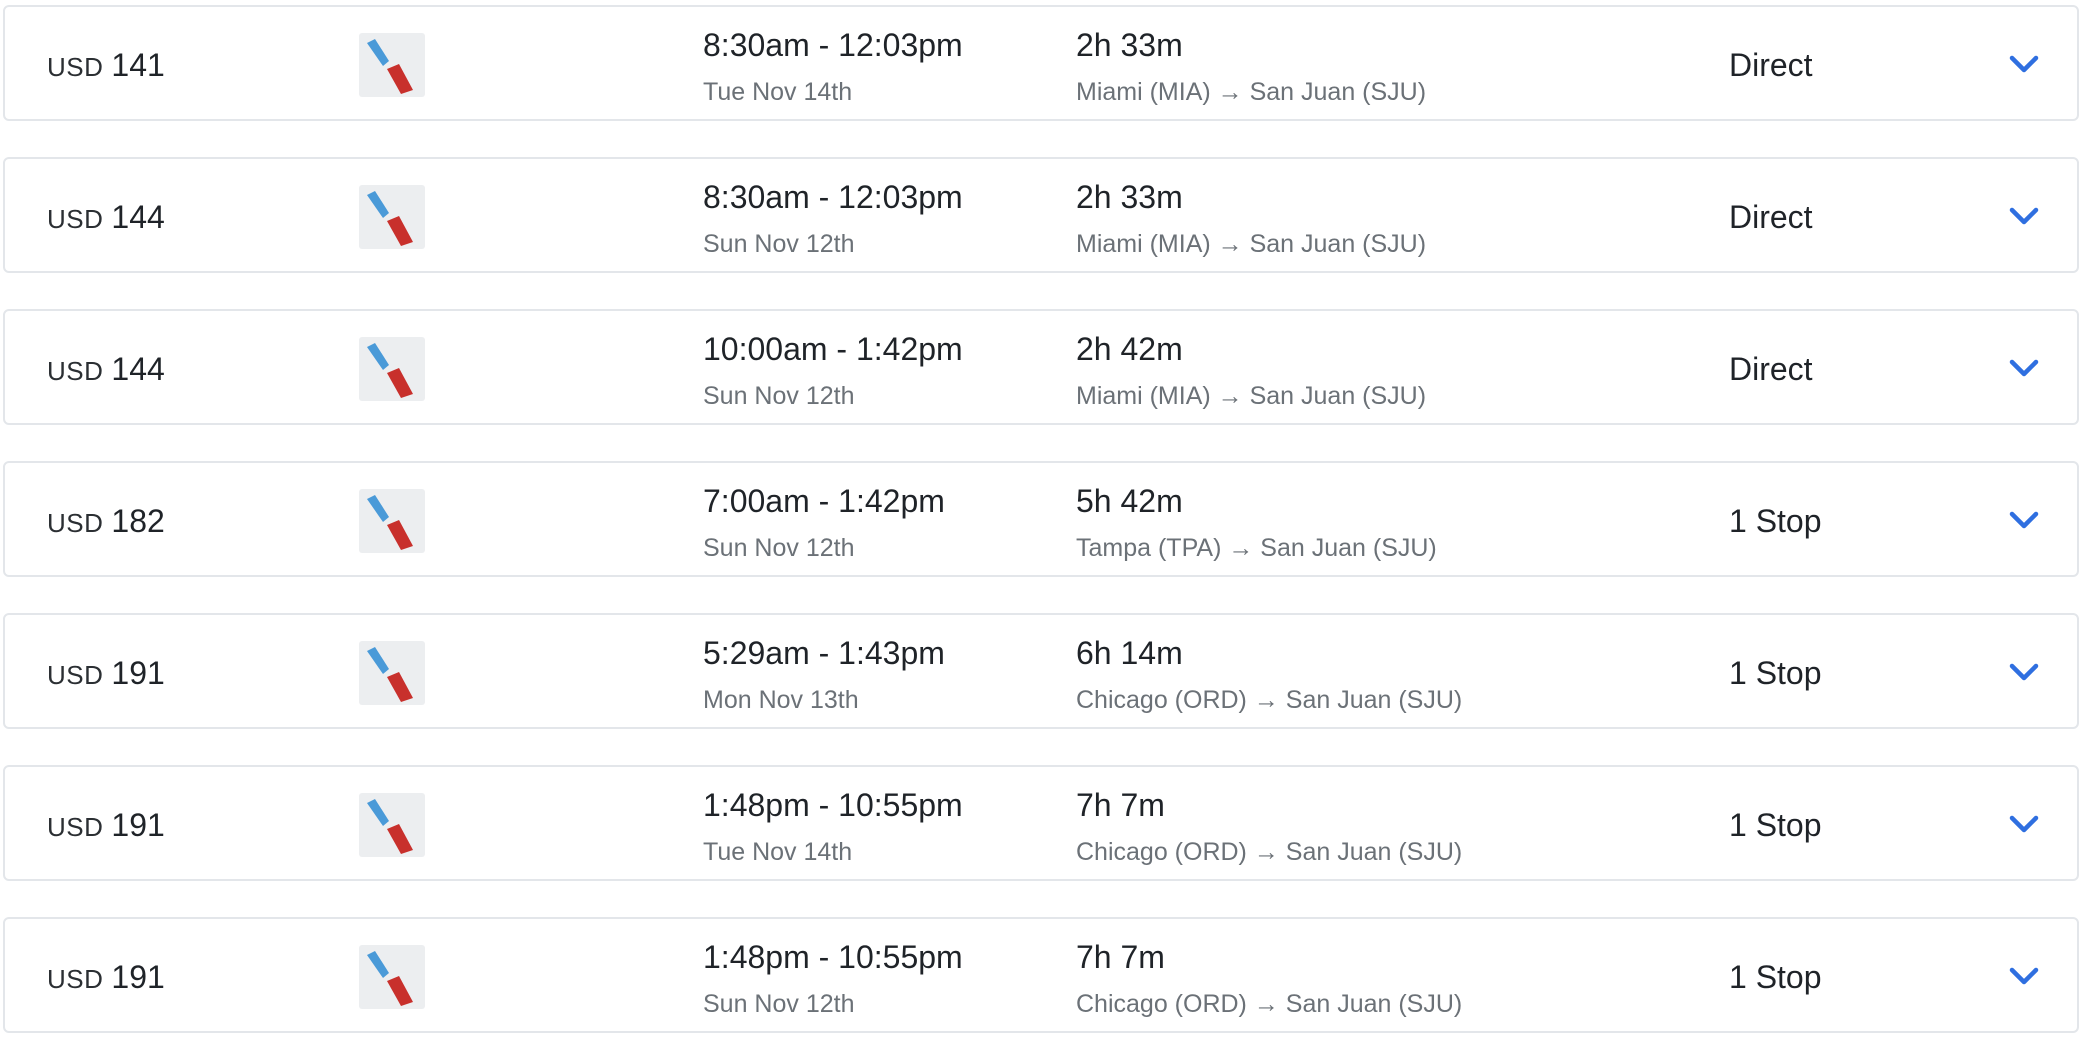  What do you see at coordinates (833, 349) in the screenshot?
I see `flight-times: 10:00am - 1:42pm` at bounding box center [833, 349].